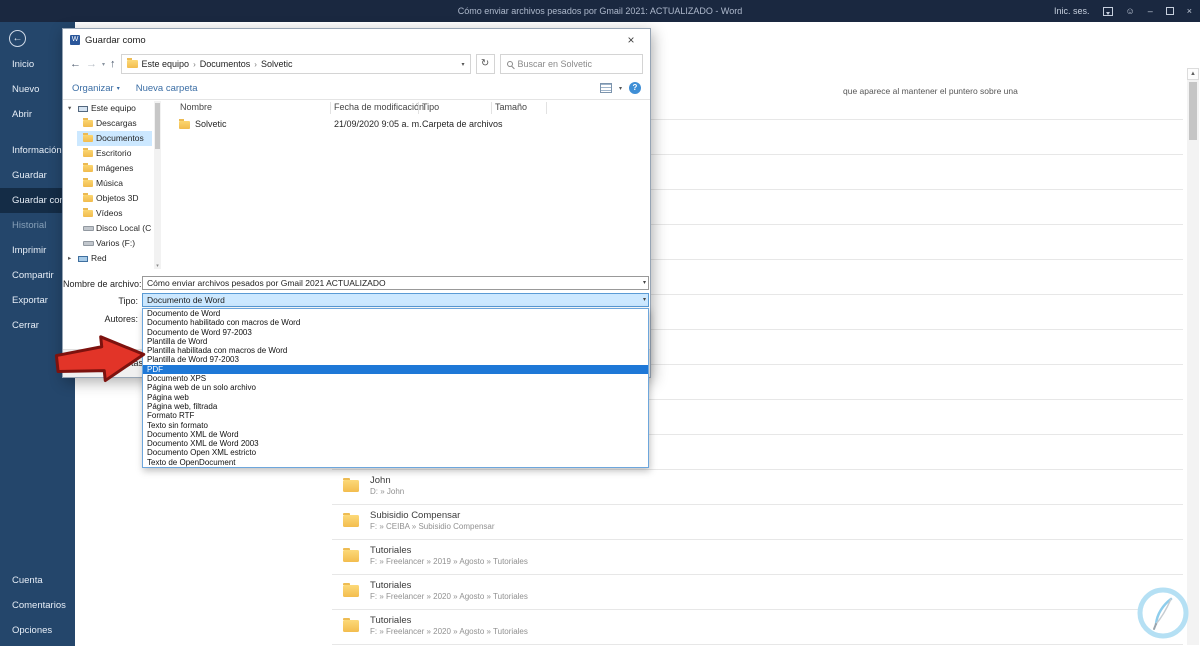  I want to click on tree-item-videos: Vídeos, so click(108, 213).